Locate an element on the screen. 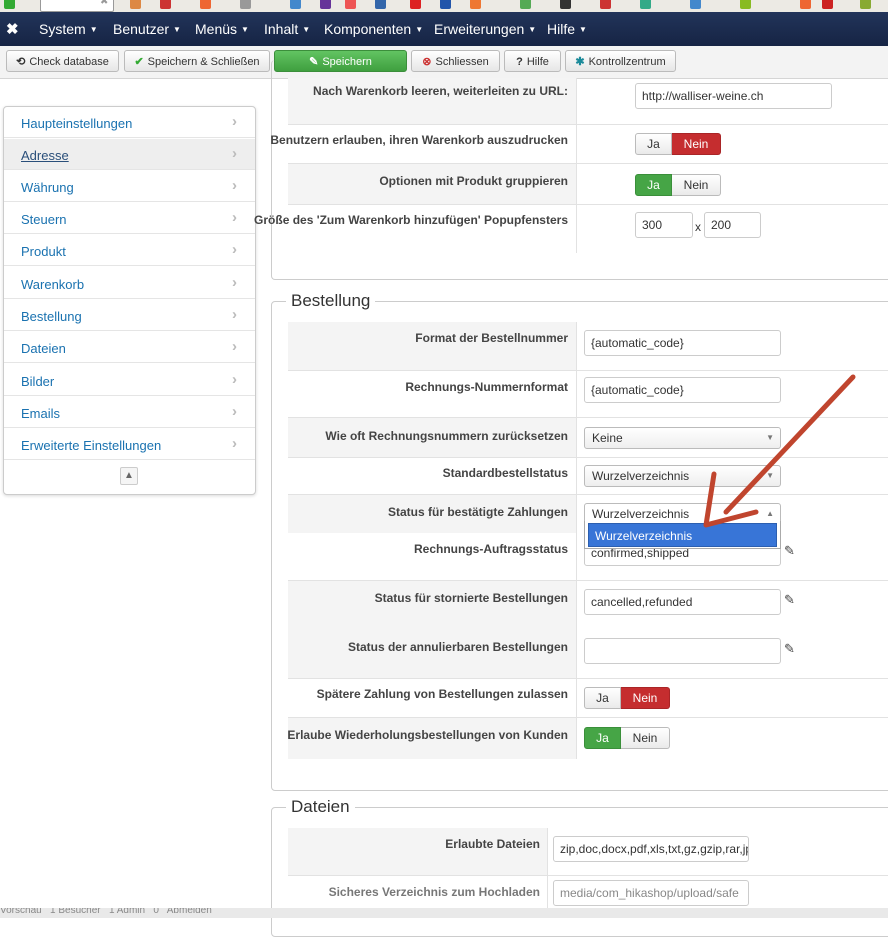  status-text: Vorschau 1 Besucher 1 Admin 0 Abmelden is located at coordinates (106, 912).